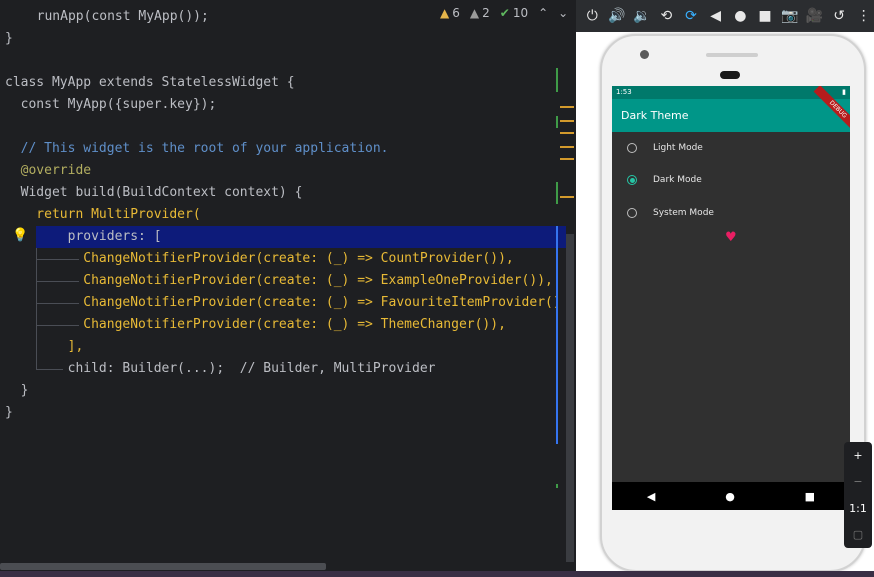 This screenshot has height=577, width=874. What do you see at coordinates (863, 16) in the screenshot?
I see `more-icon: ⋮` at bounding box center [863, 16].